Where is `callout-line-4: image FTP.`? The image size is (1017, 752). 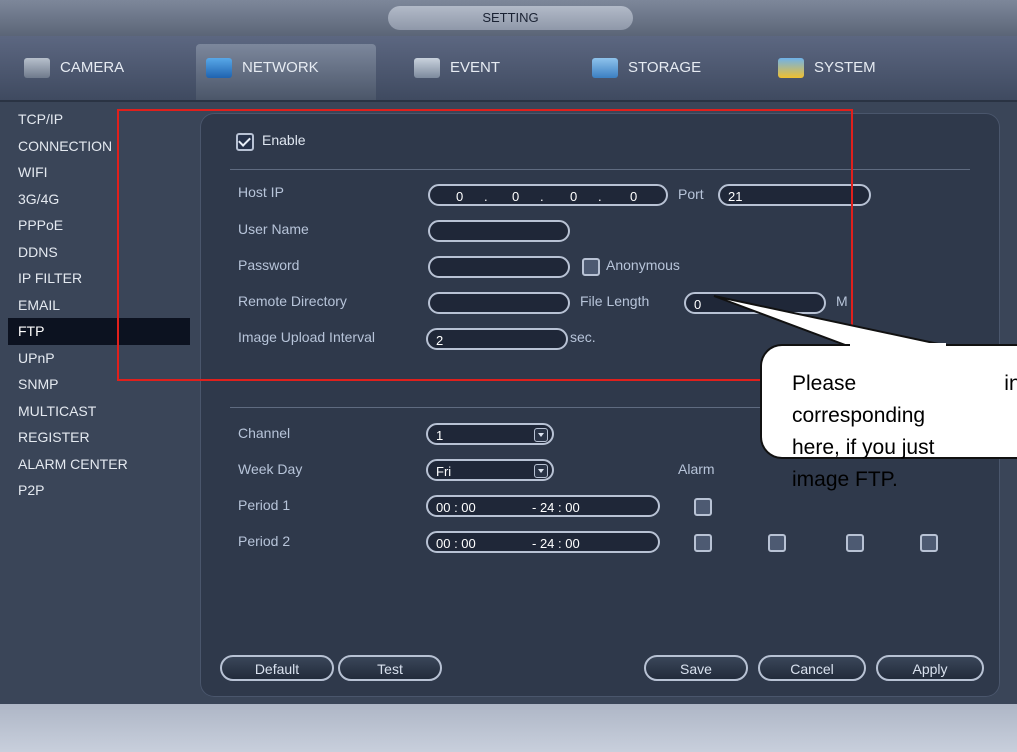
callout-line-4: image FTP. is located at coordinates (845, 479).